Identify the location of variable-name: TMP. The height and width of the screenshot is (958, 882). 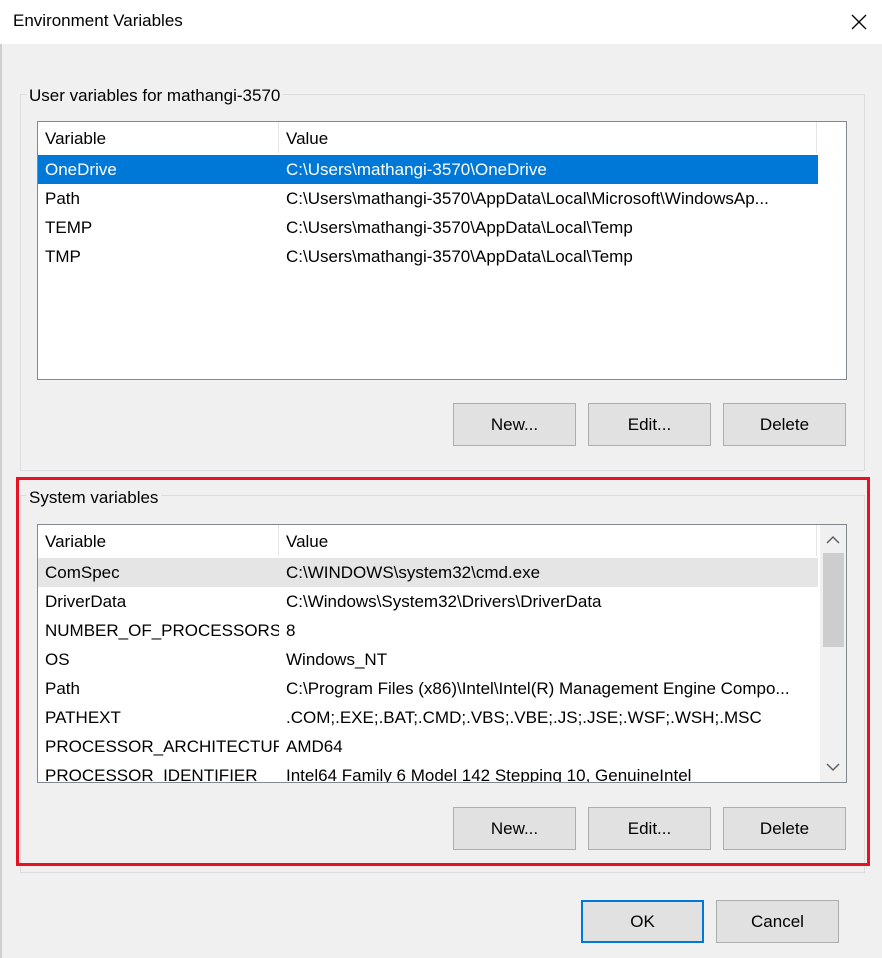
(63, 256).